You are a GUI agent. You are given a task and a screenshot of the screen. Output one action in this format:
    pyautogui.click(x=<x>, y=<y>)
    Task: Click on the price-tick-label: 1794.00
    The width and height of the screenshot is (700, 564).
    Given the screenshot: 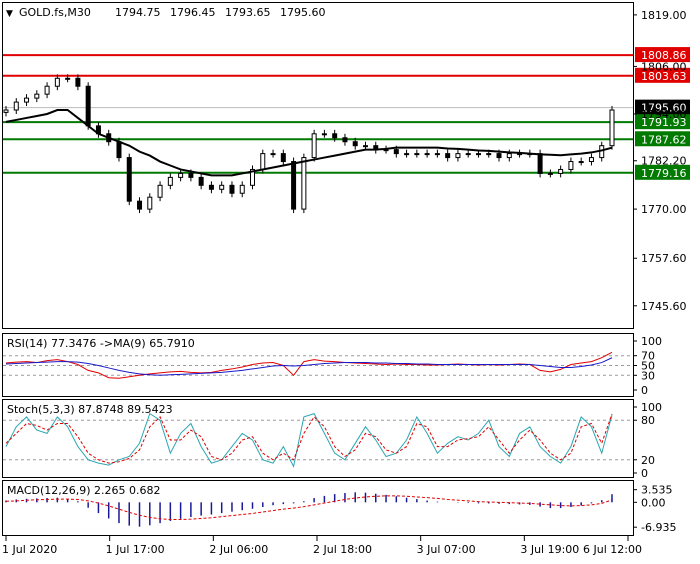 What is the action you would take?
    pyautogui.click(x=664, y=114)
    